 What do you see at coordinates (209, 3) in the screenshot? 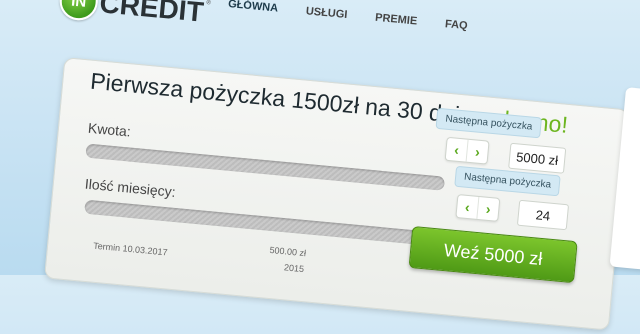
I see `logo-trademark: ®` at bounding box center [209, 3].